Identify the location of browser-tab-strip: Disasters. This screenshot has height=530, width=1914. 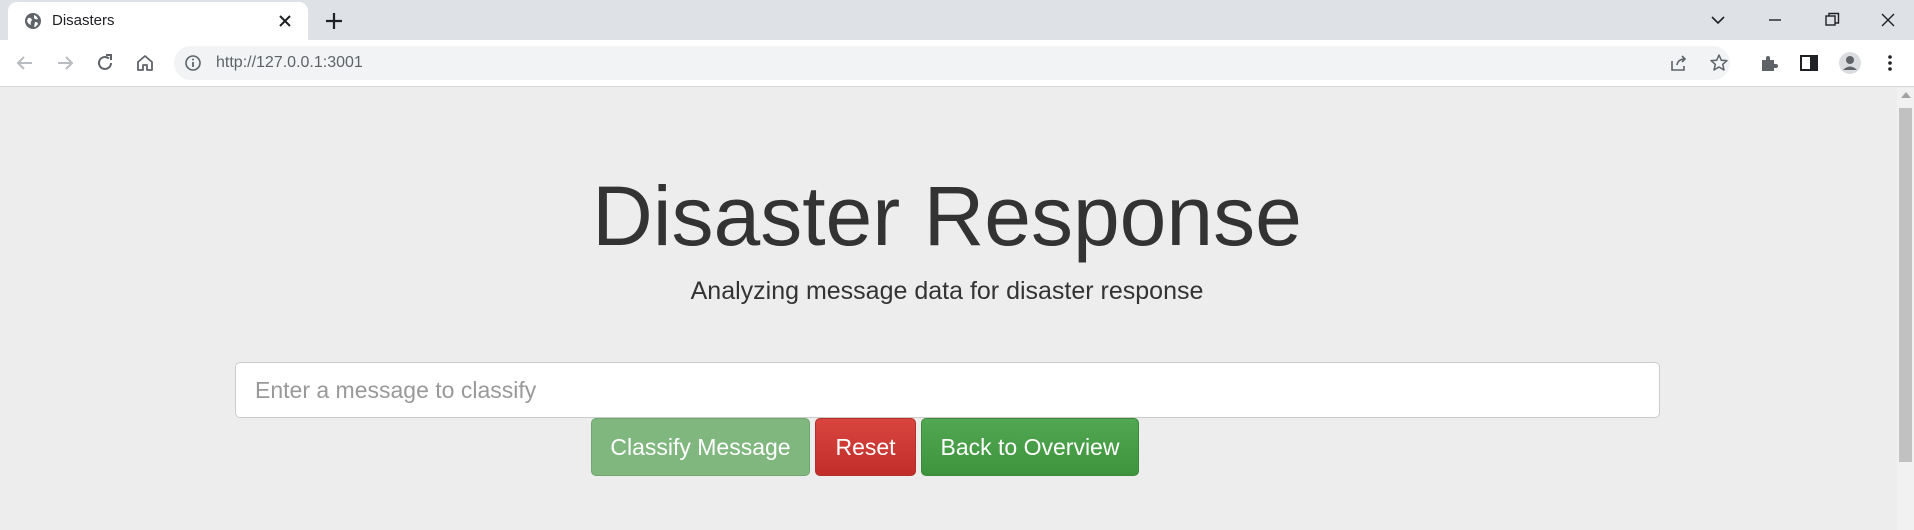
(957, 20).